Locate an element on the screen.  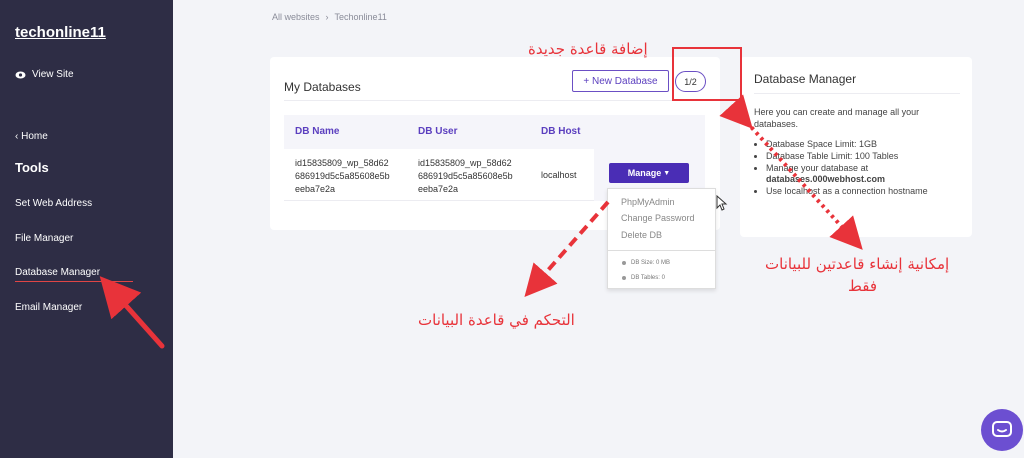
chat-button is located at coordinates (1002, 430).